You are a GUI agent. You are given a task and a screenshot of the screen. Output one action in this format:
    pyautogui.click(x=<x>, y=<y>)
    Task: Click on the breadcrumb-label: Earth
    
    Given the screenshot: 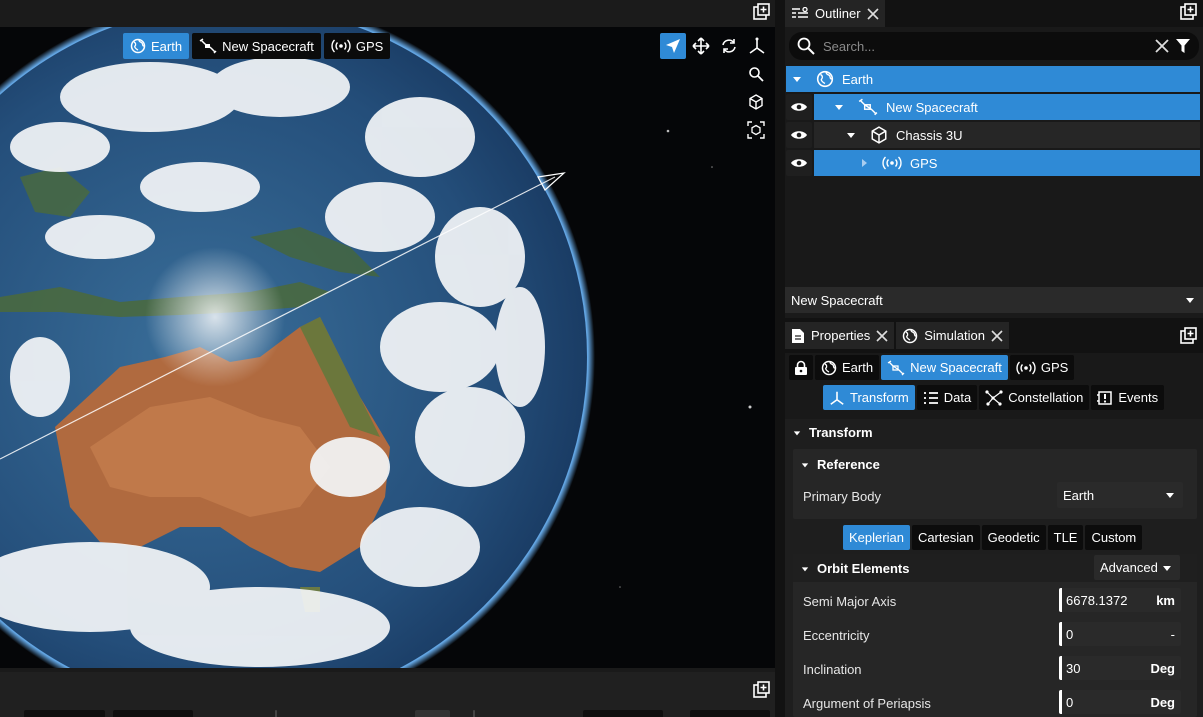 What is the action you would take?
    pyautogui.click(x=858, y=367)
    